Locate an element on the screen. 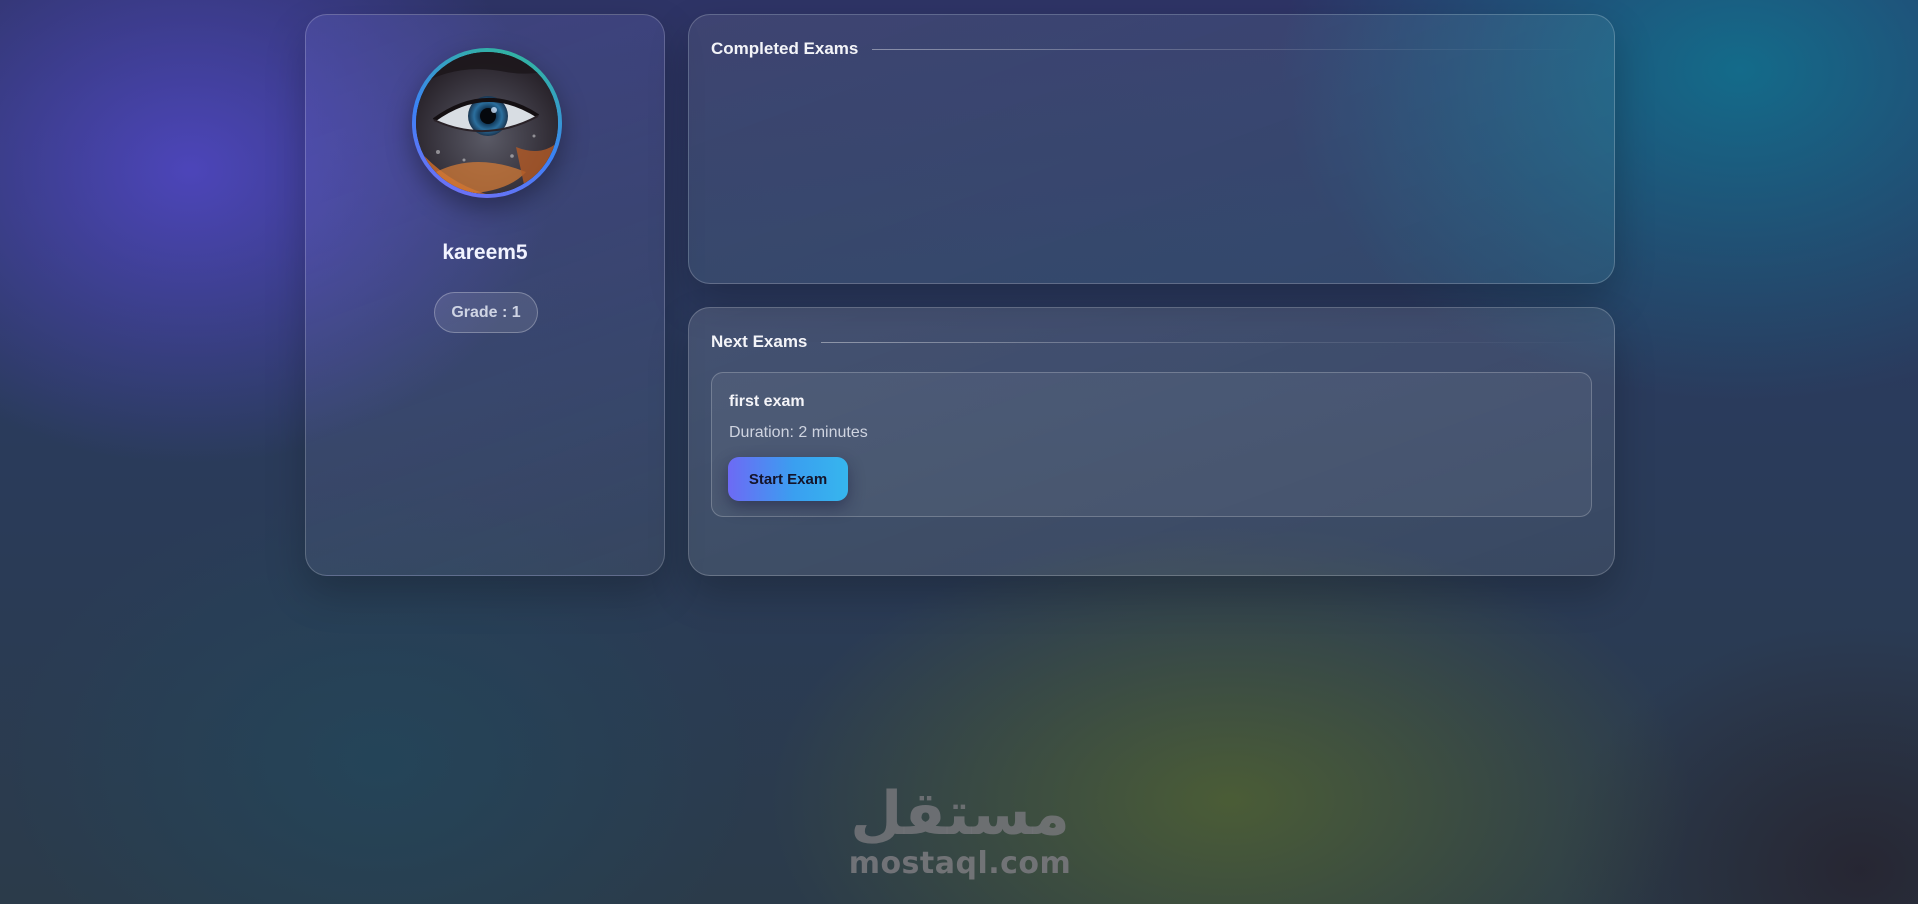  start-exam-button: Start Exam is located at coordinates (788, 479).